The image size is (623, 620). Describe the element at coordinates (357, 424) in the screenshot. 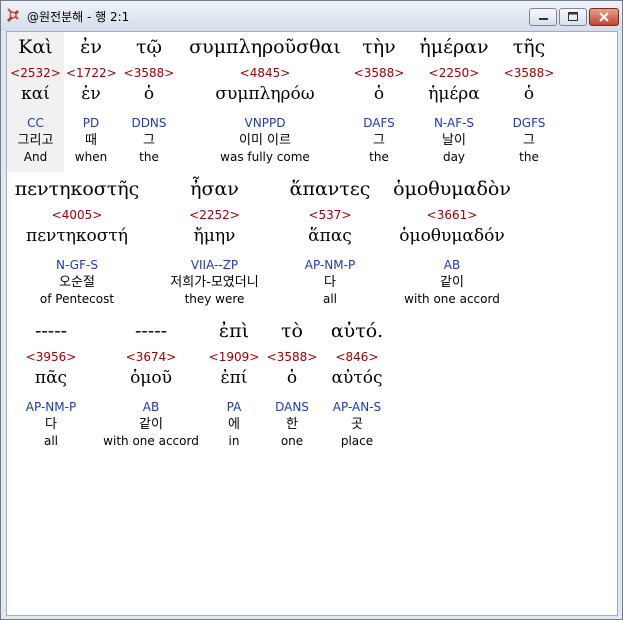

I see `korean-gloss: 곳` at that location.